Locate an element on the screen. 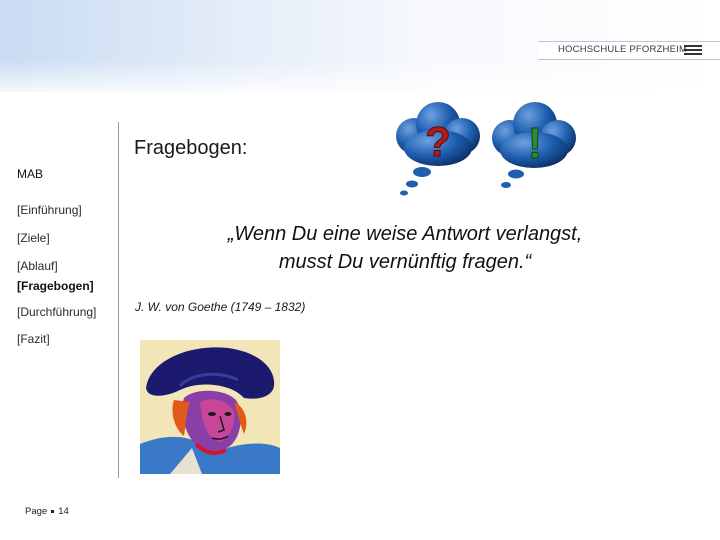 Image resolution: width=720 pixels, height=540 pixels. sidebar-item-ziele: [Ziele] is located at coordinates (33, 238).